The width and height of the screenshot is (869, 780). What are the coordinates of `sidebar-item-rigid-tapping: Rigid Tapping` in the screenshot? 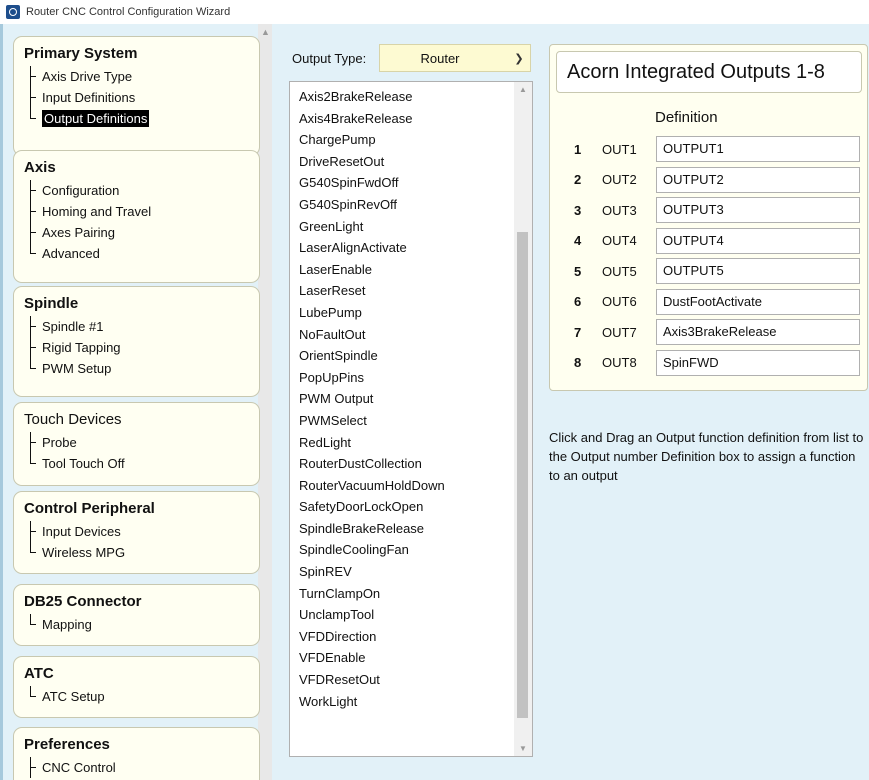 It's located at (136, 347).